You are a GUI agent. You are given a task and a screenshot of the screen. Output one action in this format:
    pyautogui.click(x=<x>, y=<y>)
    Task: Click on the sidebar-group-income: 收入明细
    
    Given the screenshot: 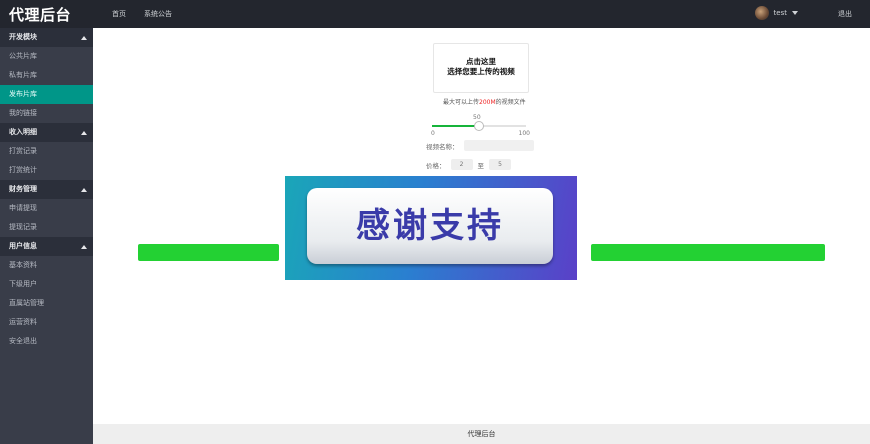 What is the action you would take?
    pyautogui.click(x=46, y=132)
    